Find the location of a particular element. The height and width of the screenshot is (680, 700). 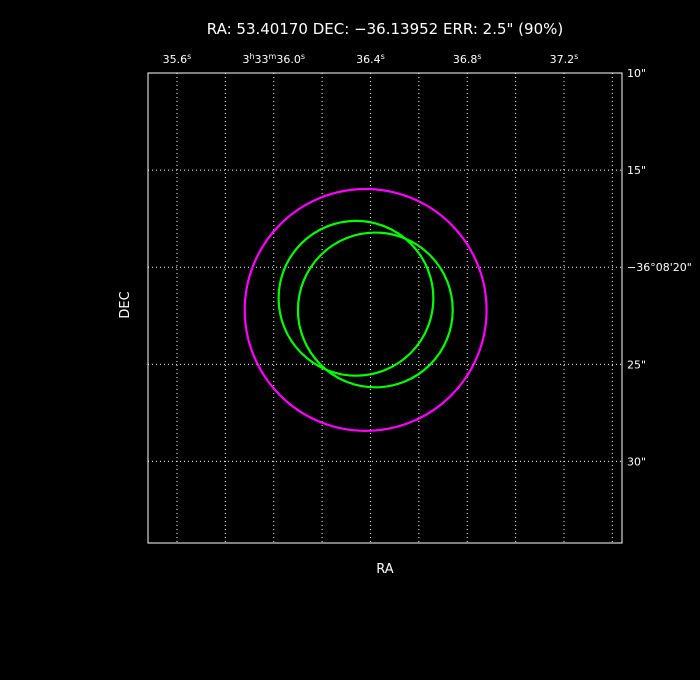

y-axis-label: DEC is located at coordinates (125, 304).